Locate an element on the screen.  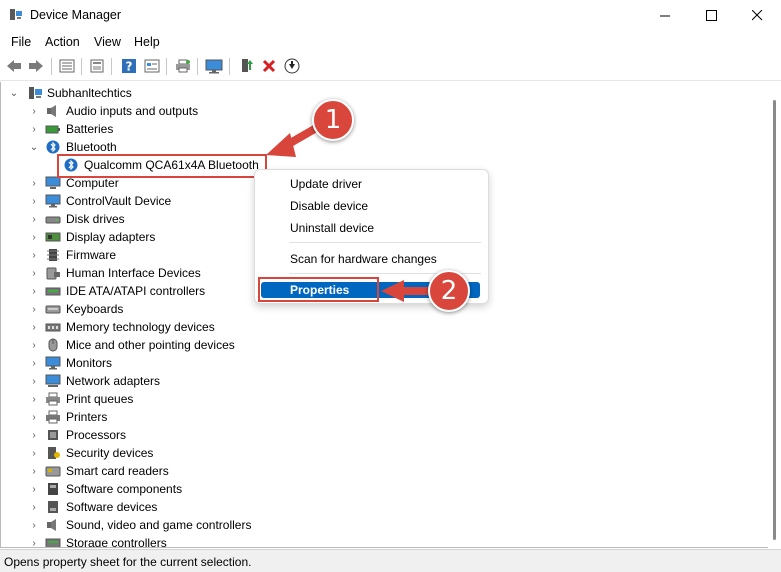
update-driver-button is located at coordinates (246, 66).